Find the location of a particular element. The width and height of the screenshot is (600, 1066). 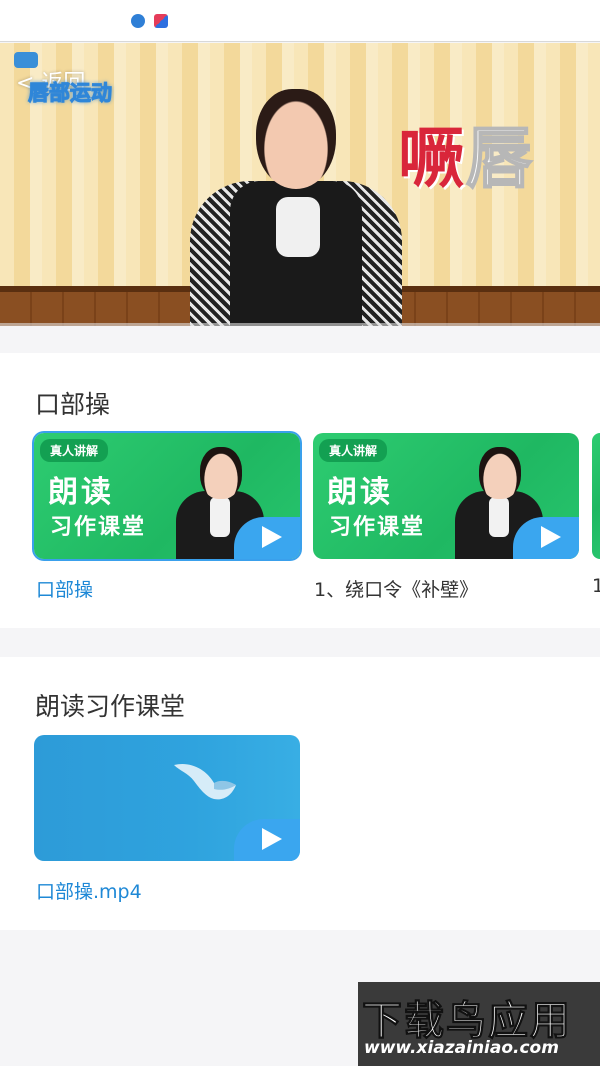

caption-char-1: 噘 is located at coordinates (432, 158).